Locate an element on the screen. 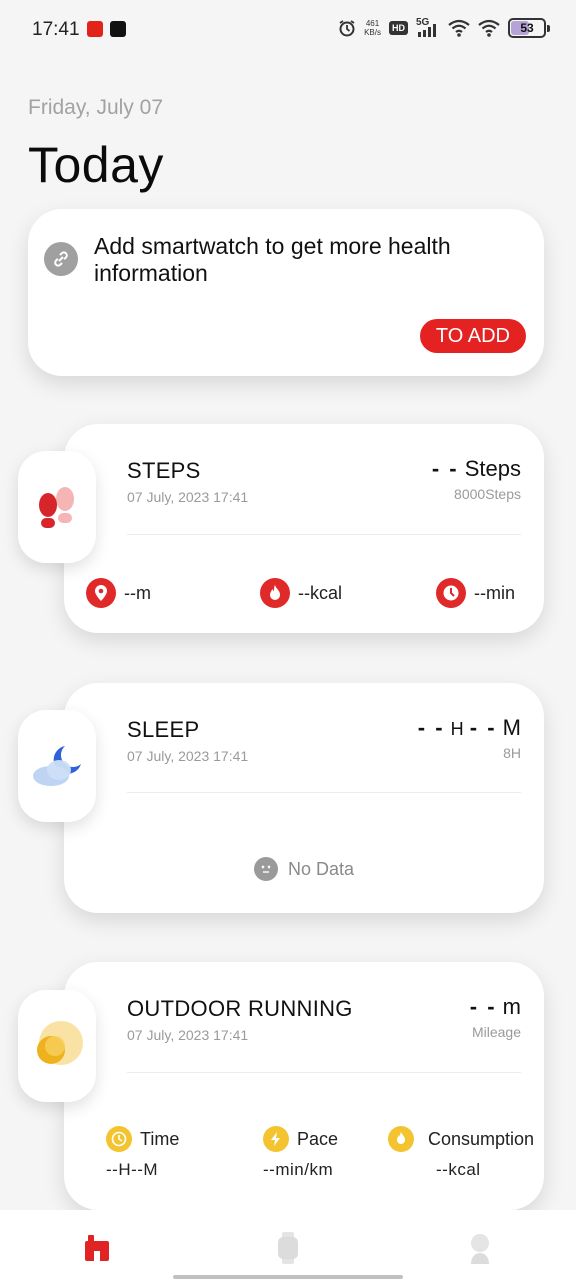  steps-title: STEPS is located at coordinates (164, 470).